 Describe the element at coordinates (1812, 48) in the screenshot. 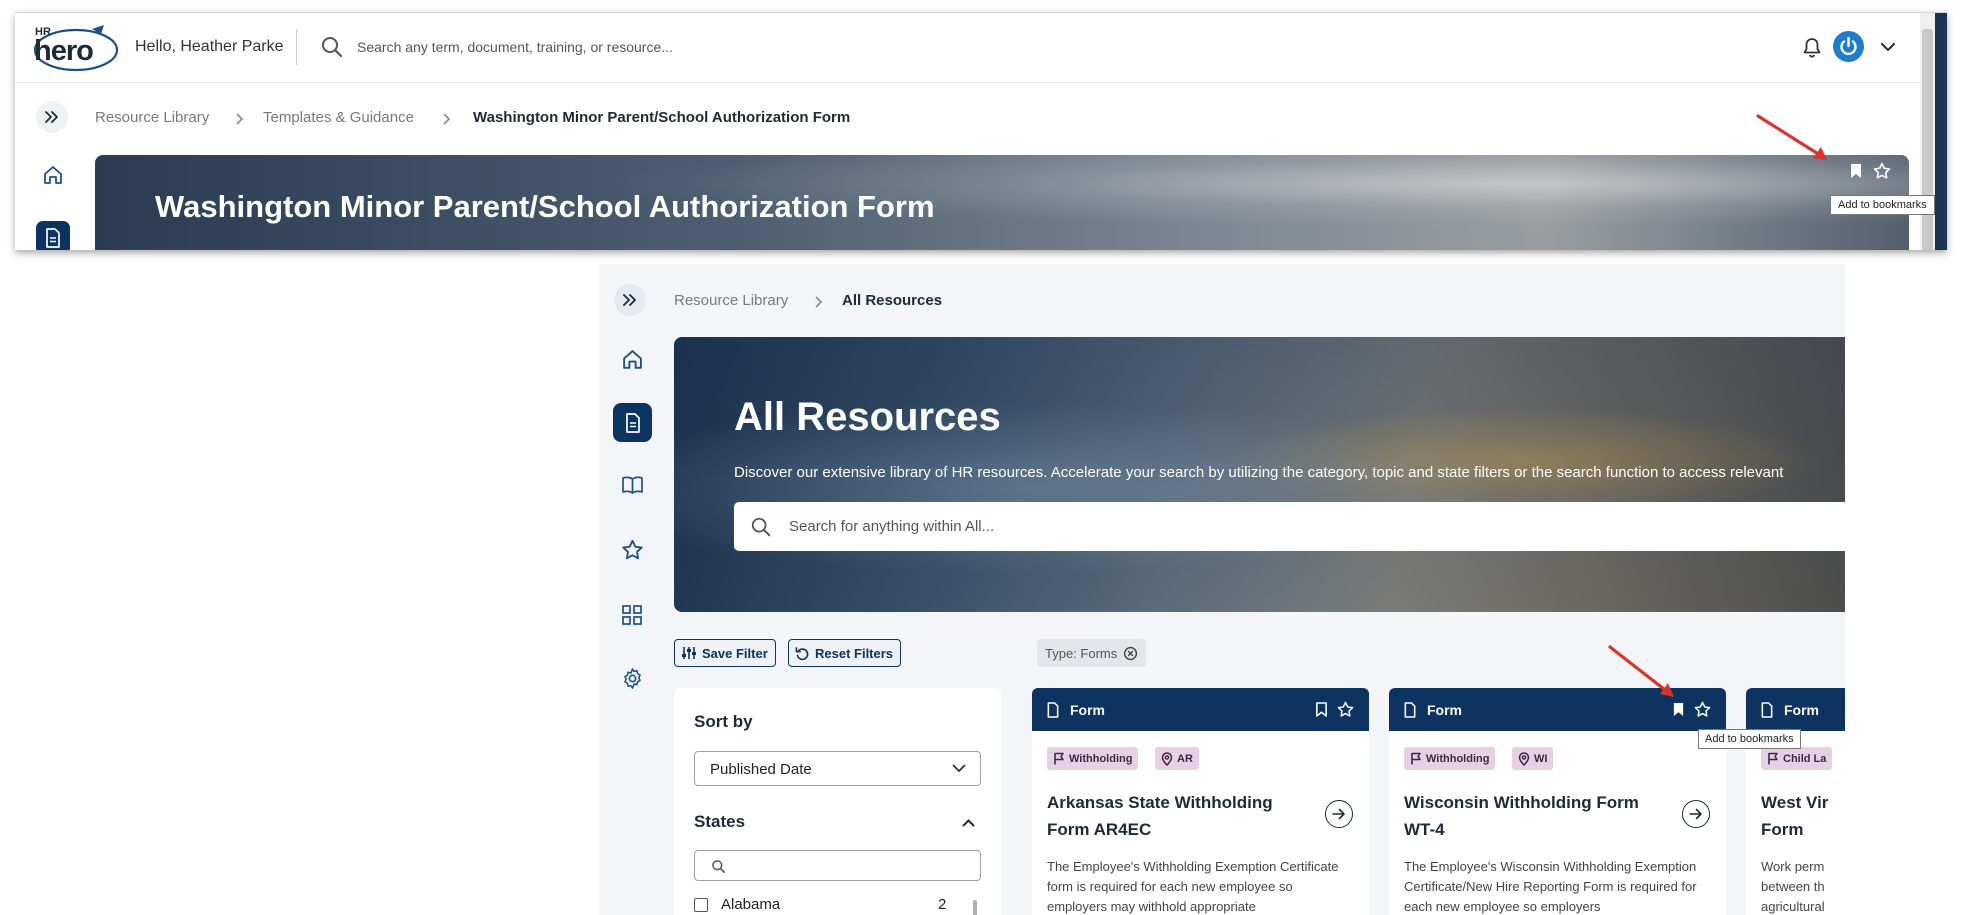

I see `bell-icon` at that location.